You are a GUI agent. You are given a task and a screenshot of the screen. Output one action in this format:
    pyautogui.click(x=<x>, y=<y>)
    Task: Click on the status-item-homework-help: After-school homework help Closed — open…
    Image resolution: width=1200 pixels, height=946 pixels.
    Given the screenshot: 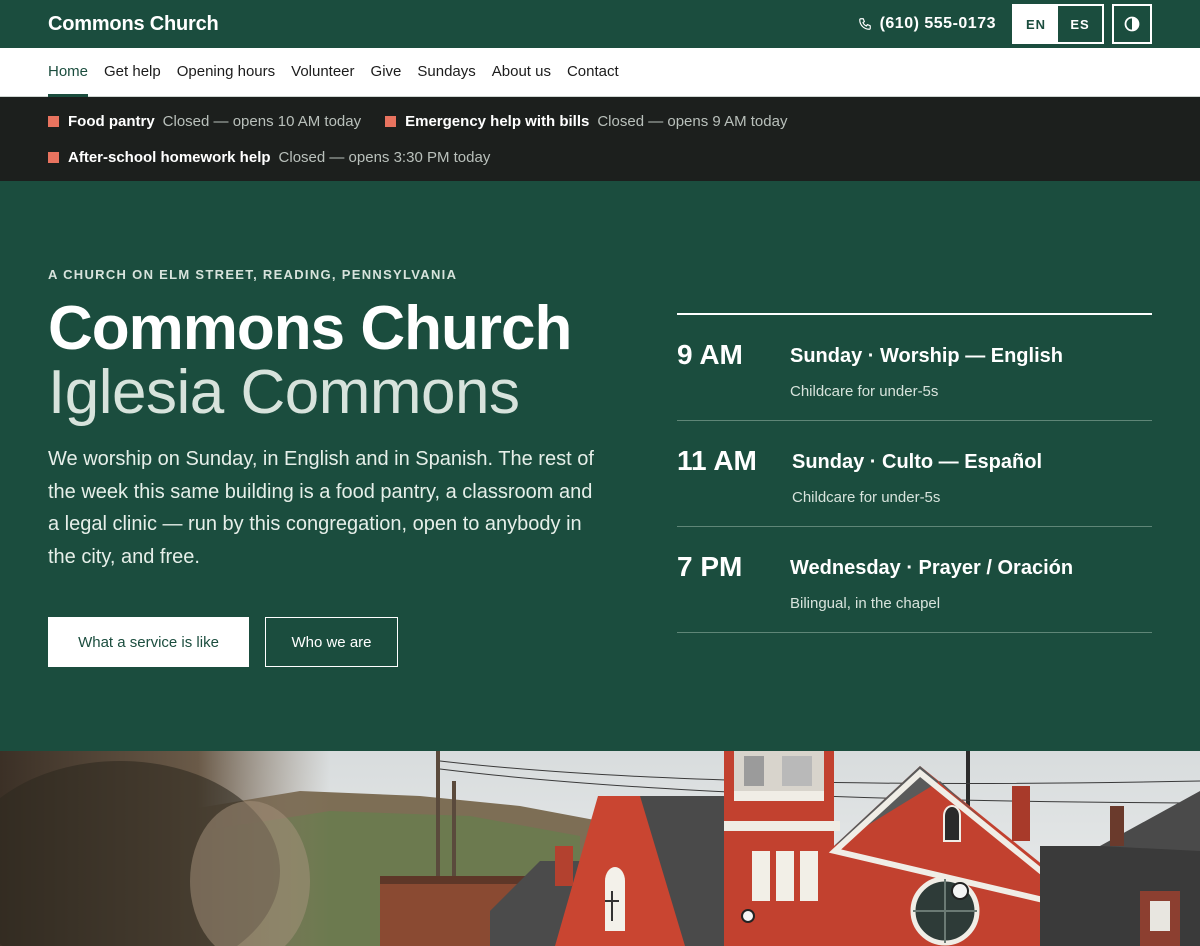 What is the action you would take?
    pyautogui.click(x=269, y=157)
    